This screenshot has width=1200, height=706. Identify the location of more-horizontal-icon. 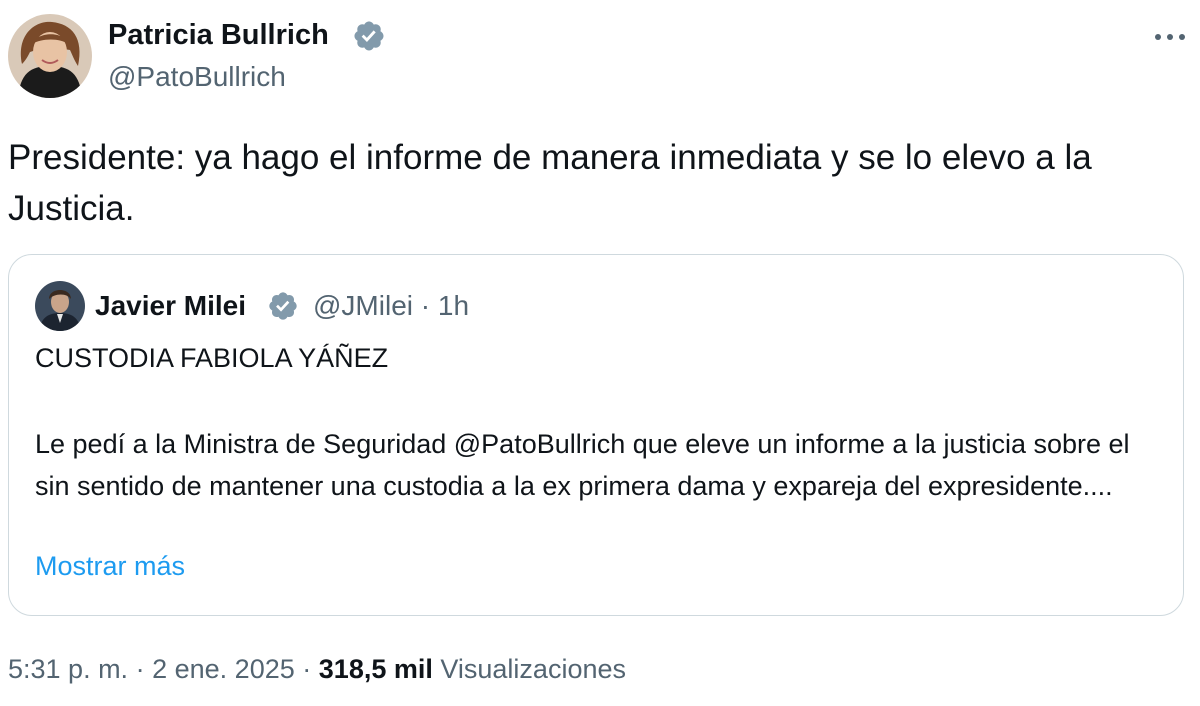
(1170, 37).